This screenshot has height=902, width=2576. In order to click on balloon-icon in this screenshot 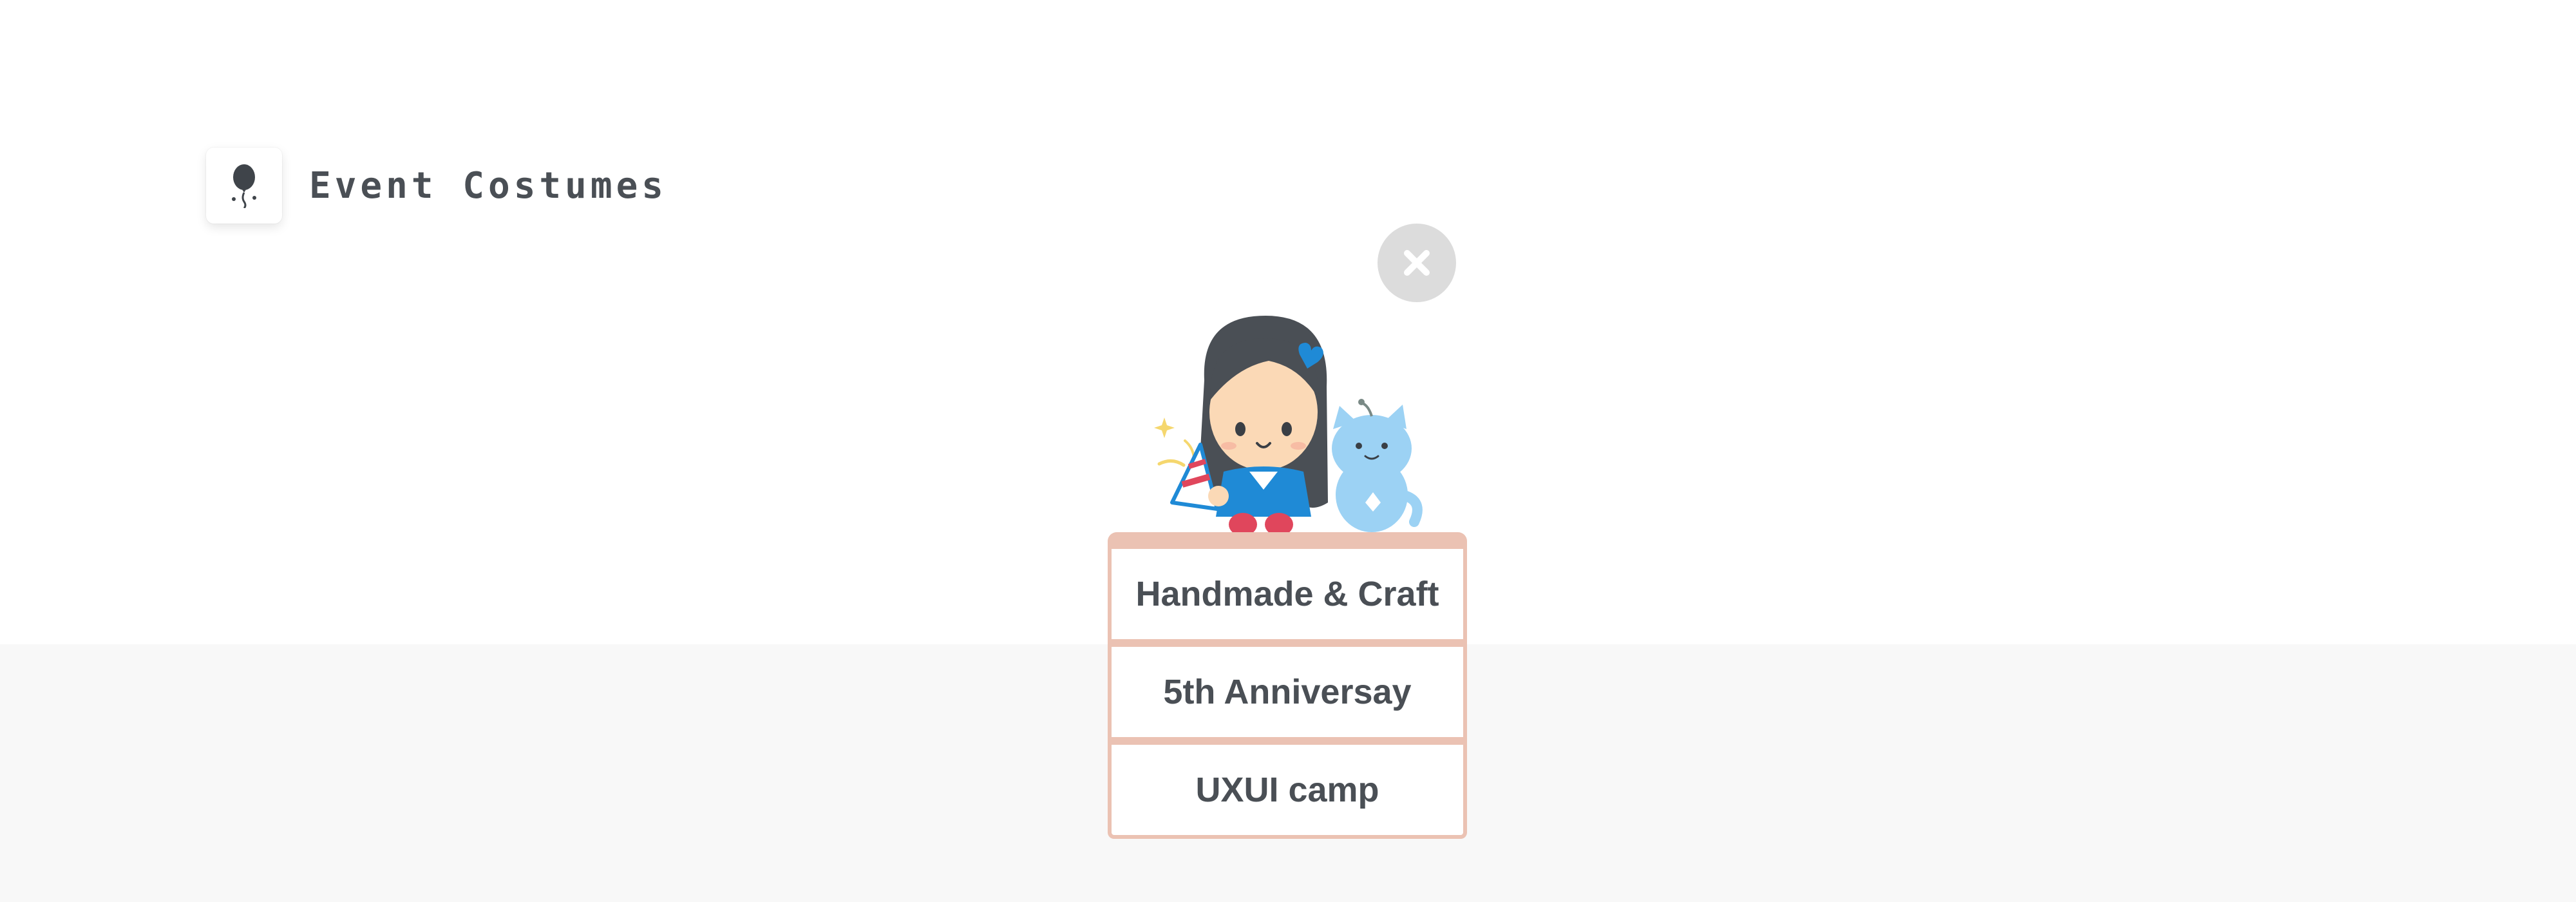, I will do `click(244, 186)`.